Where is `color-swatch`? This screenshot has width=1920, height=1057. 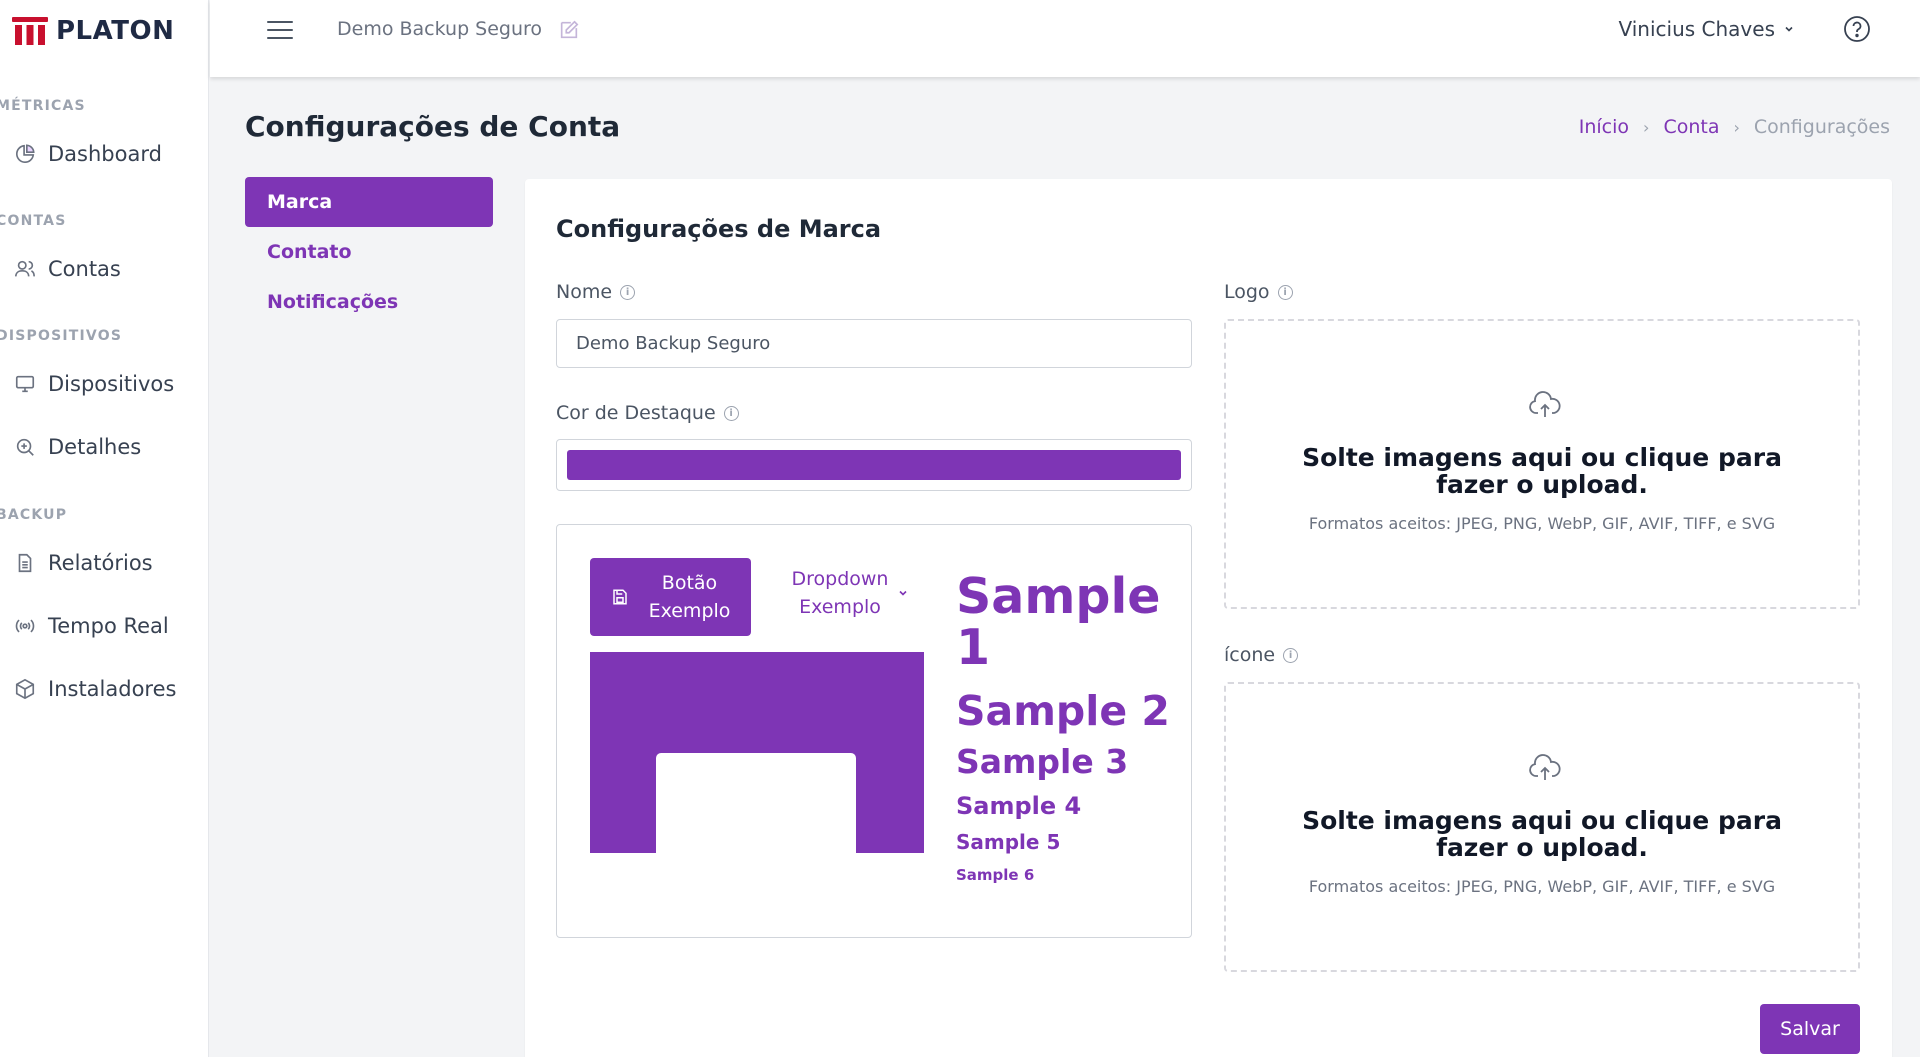
color-swatch is located at coordinates (874, 465).